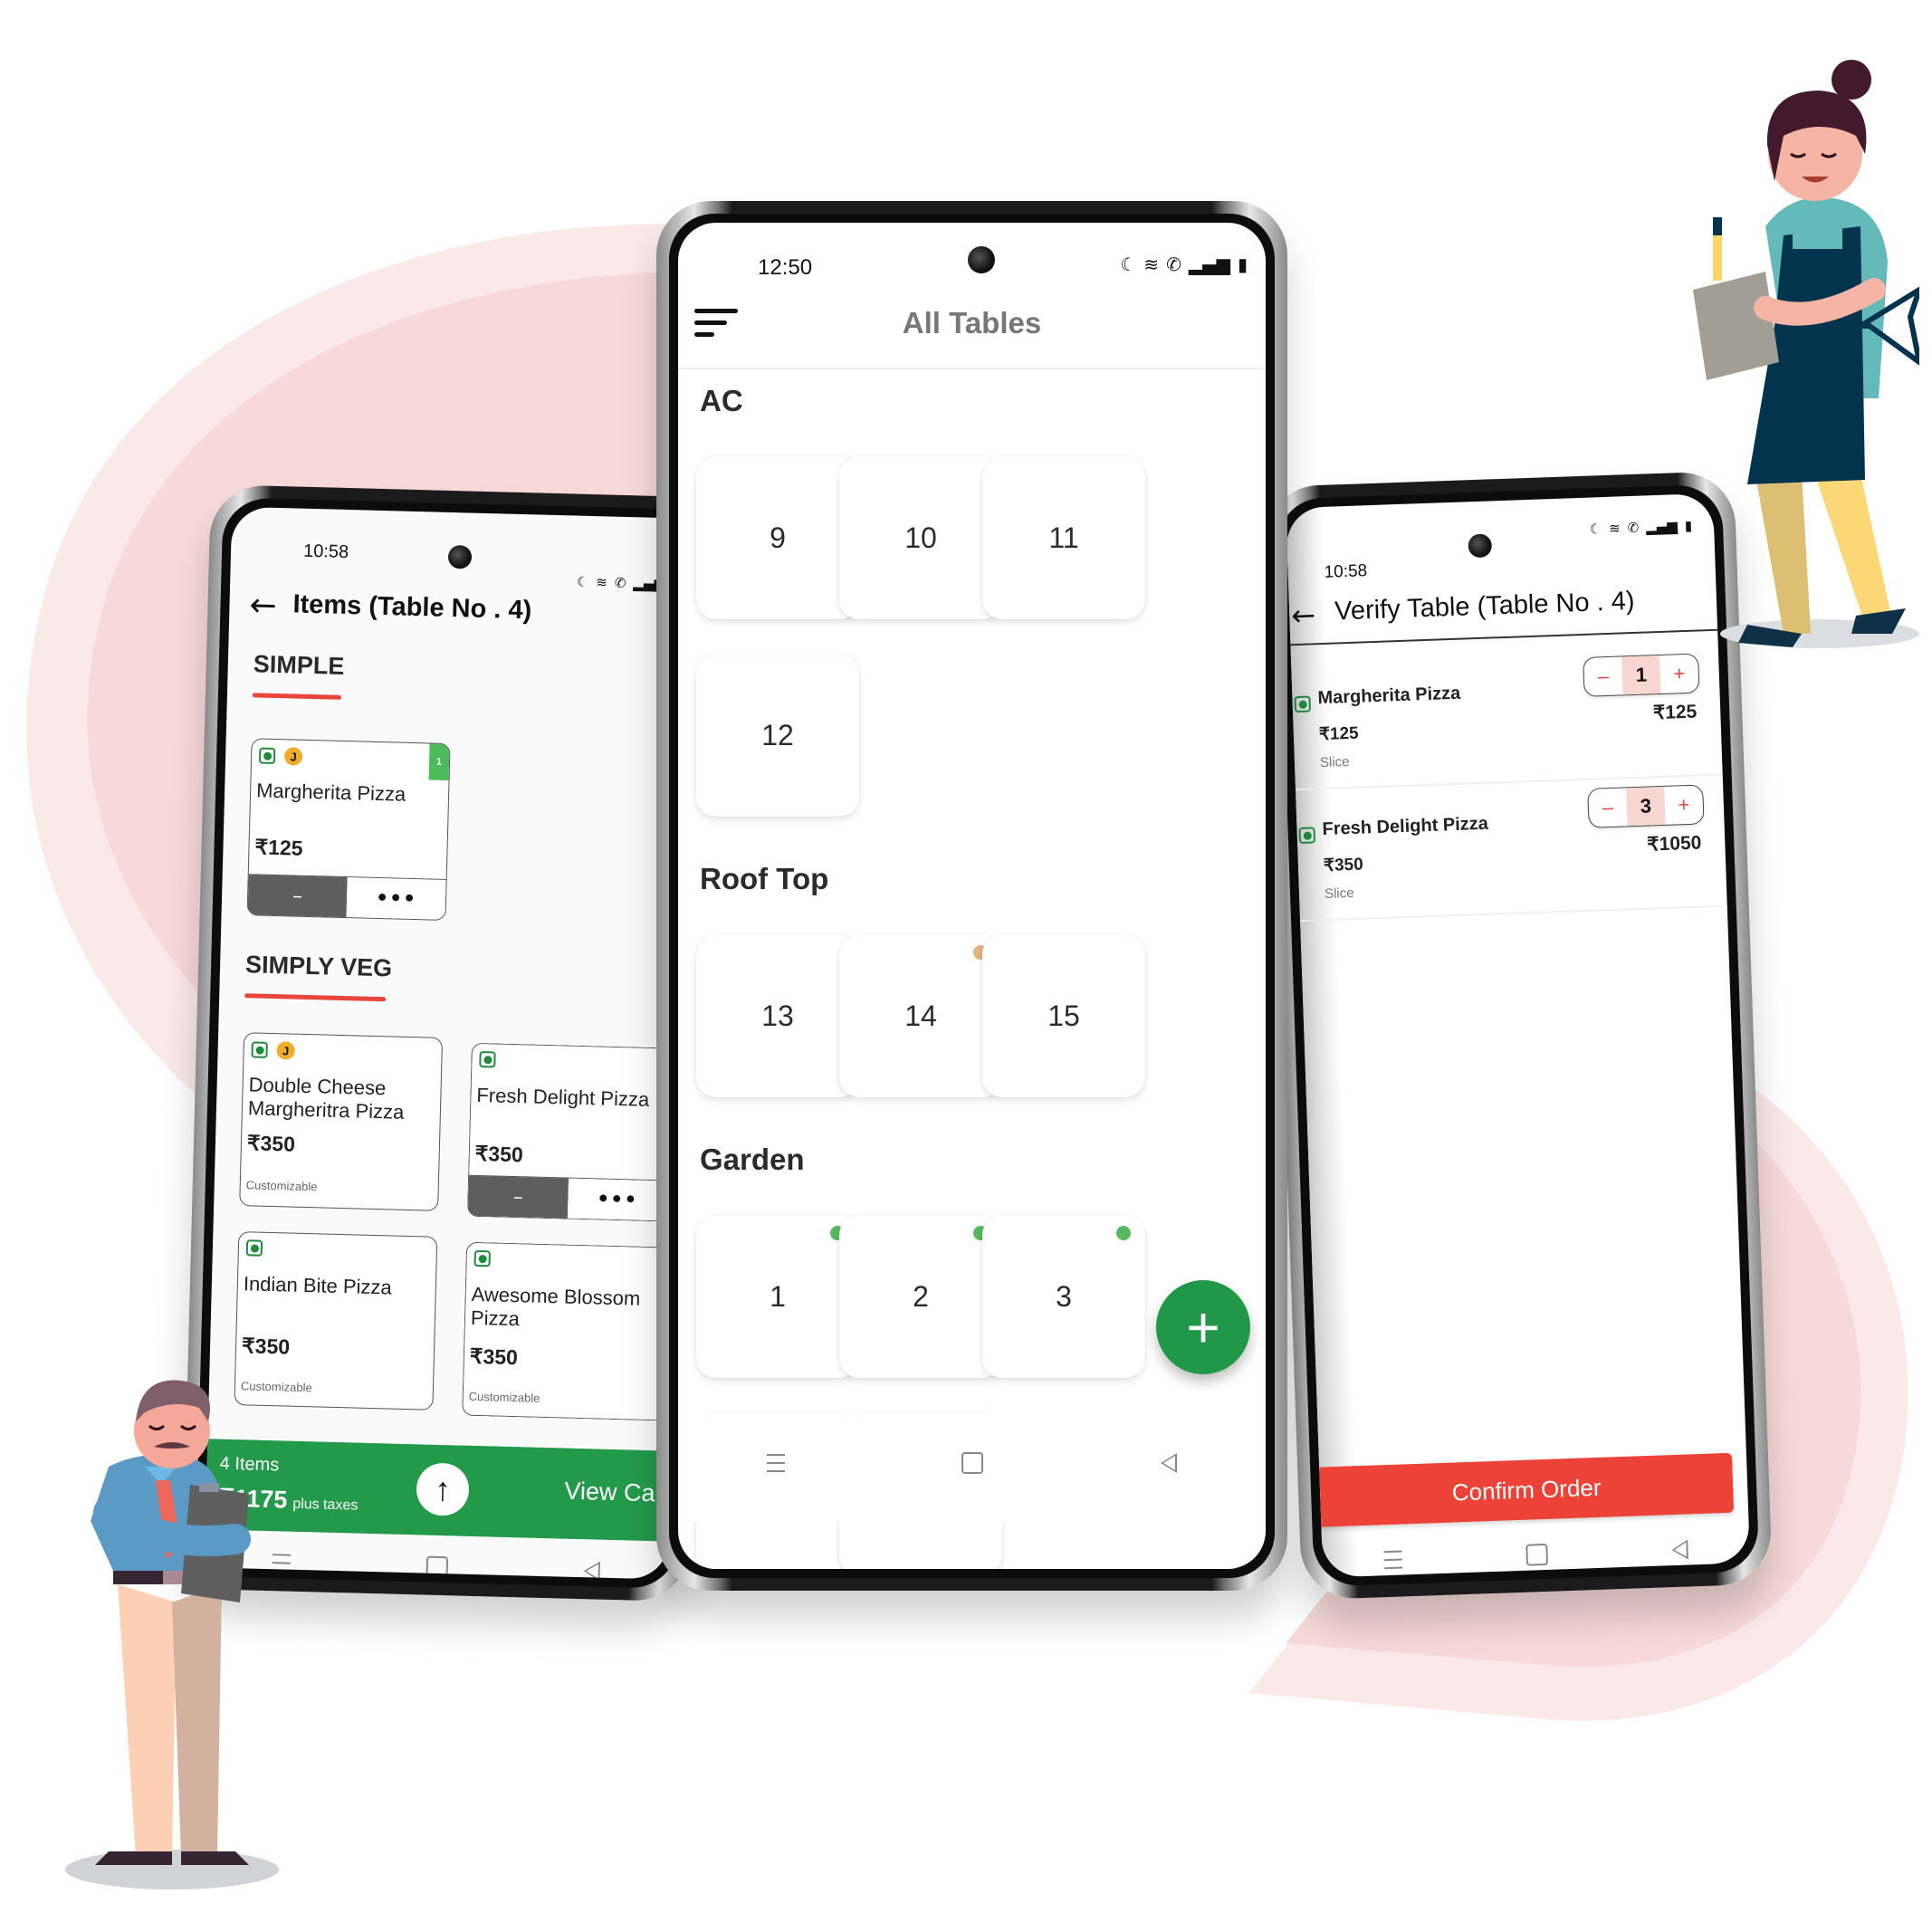 The width and height of the screenshot is (1932, 1932). Describe the element at coordinates (617, 1493) in the screenshot. I see `view-cart-button: View Cart` at that location.